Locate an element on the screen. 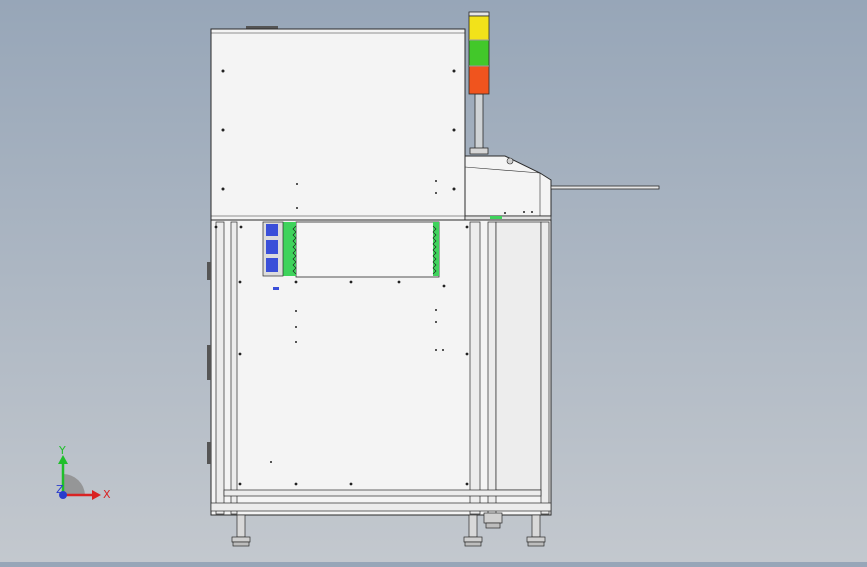  triad-z-label: Z is located at coordinates (60, 489).